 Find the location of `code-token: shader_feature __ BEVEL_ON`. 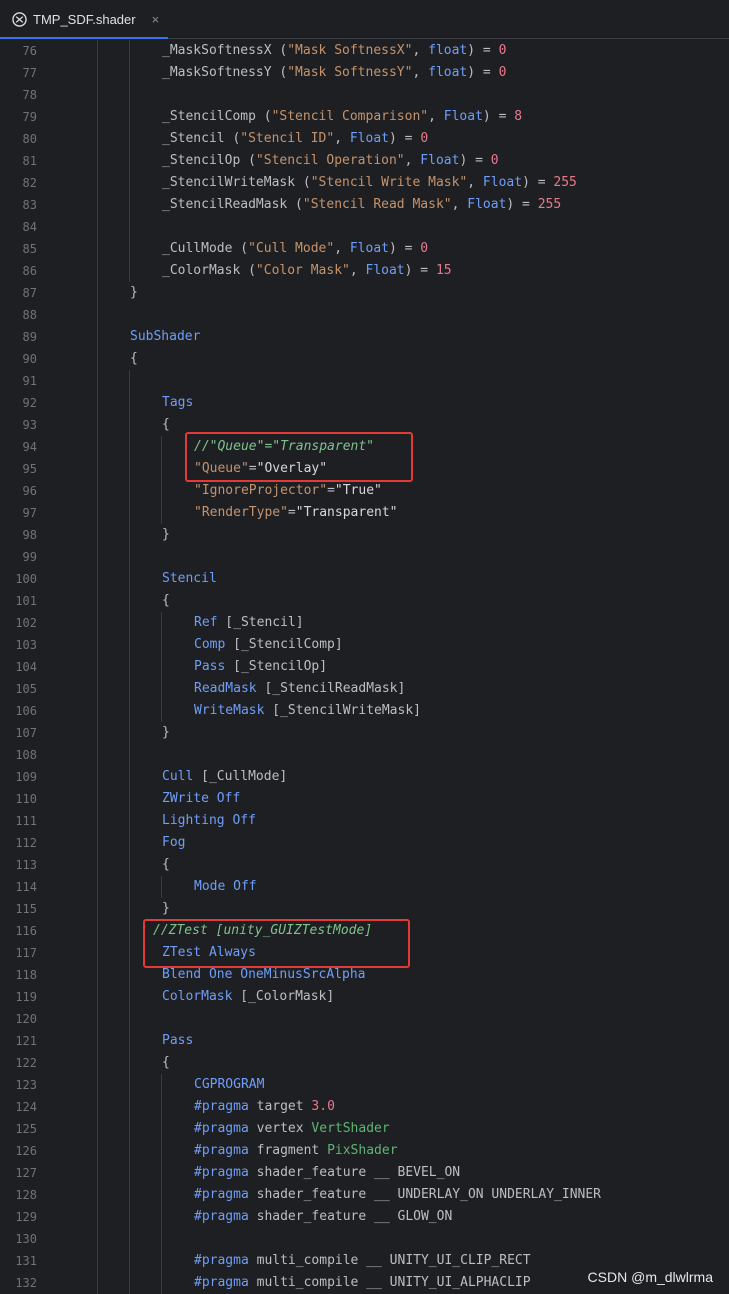

code-token: shader_feature __ BEVEL_ON is located at coordinates (354, 1172).